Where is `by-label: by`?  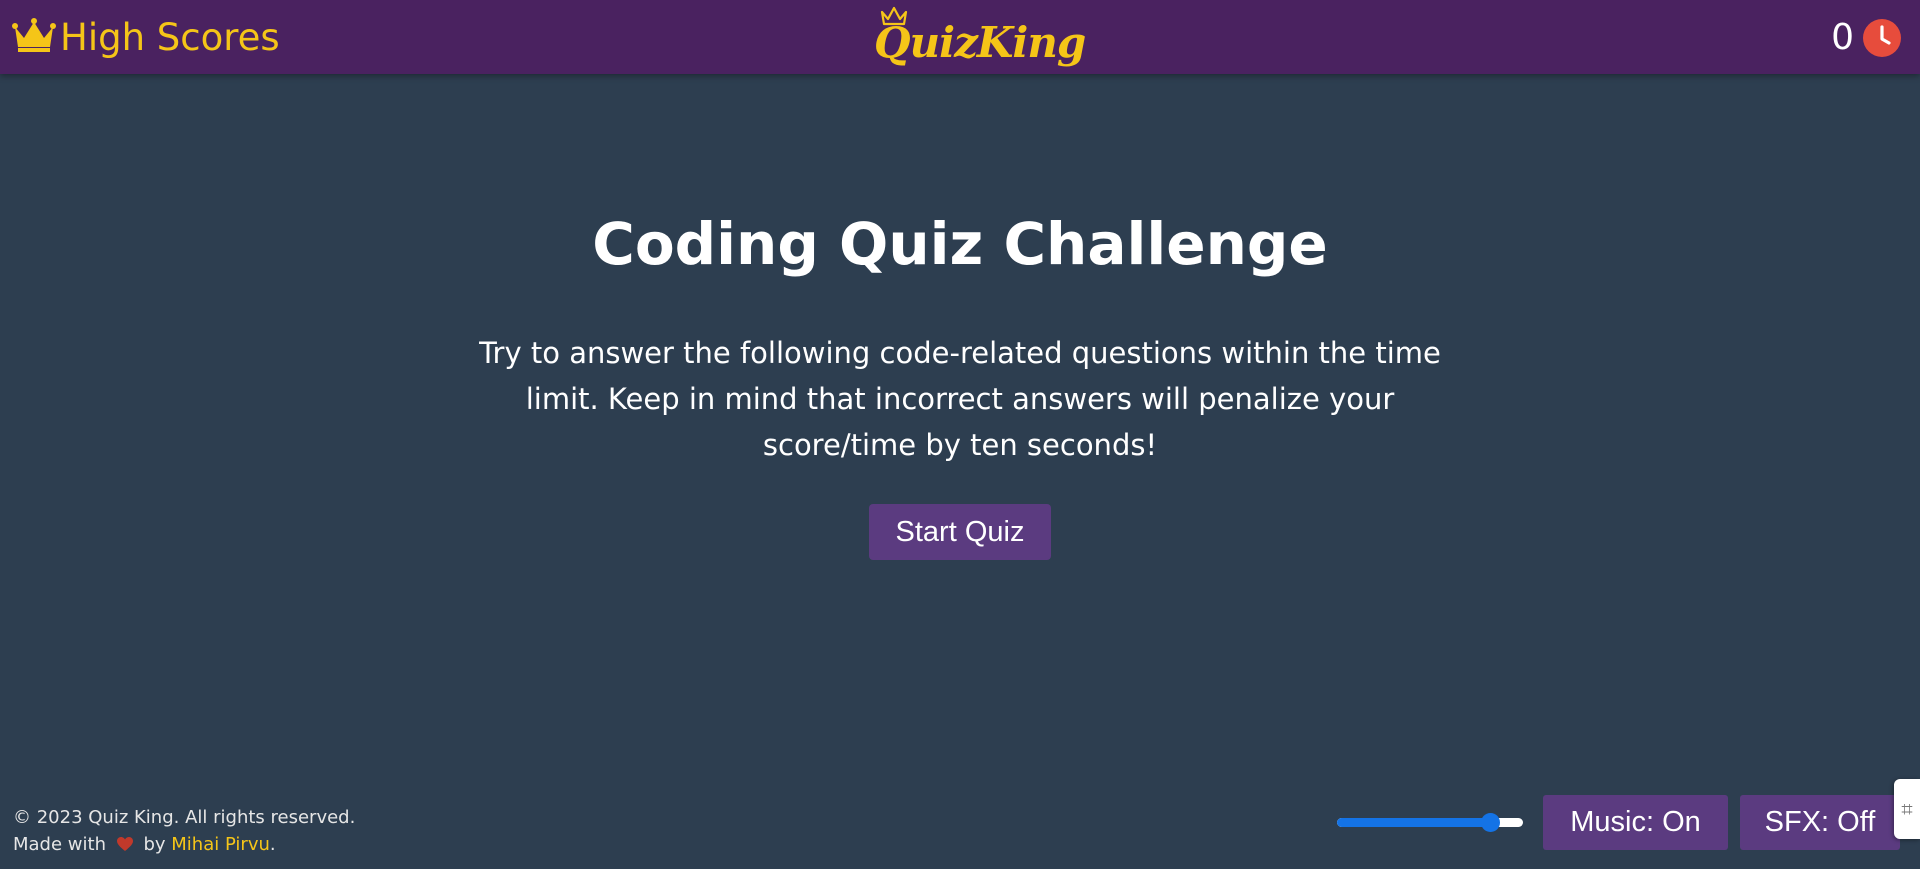 by-label: by is located at coordinates (154, 844).